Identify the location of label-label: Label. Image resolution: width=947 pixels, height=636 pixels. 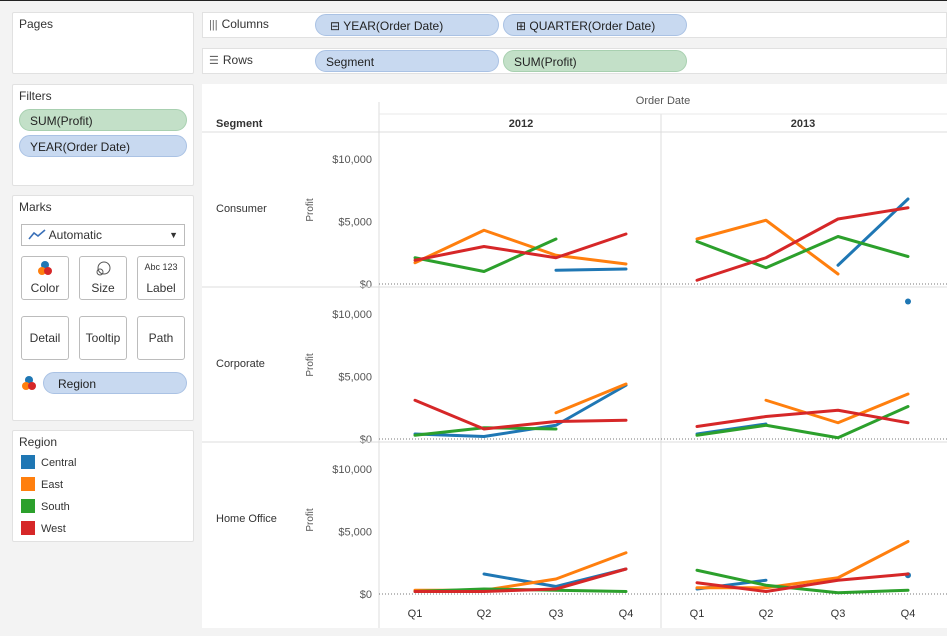
(161, 288).